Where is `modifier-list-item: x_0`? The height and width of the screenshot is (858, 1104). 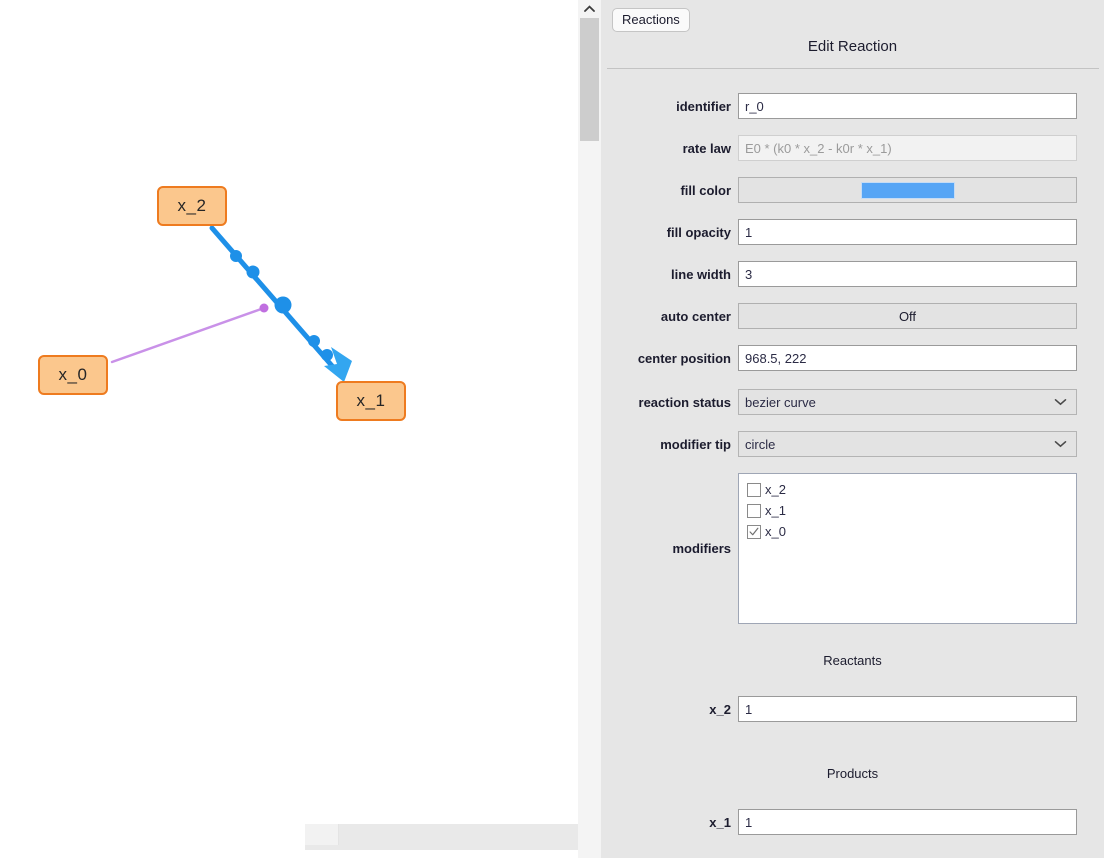 modifier-list-item: x_0 is located at coordinates (911, 531).